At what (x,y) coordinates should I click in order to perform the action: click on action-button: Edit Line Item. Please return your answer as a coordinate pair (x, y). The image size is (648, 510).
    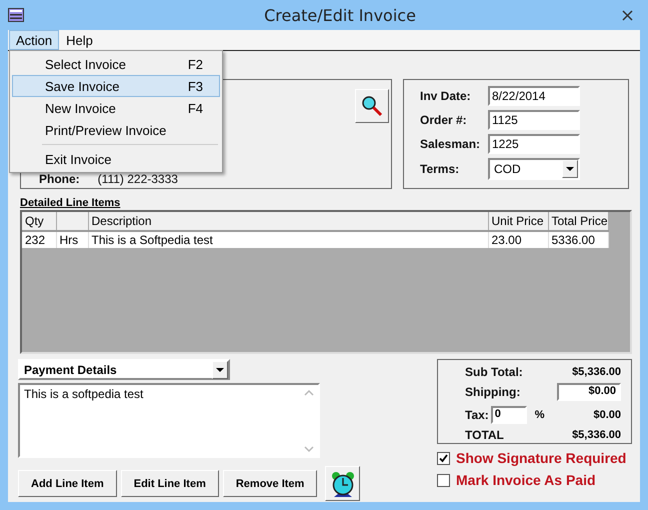
    Looking at the image, I should click on (169, 483).